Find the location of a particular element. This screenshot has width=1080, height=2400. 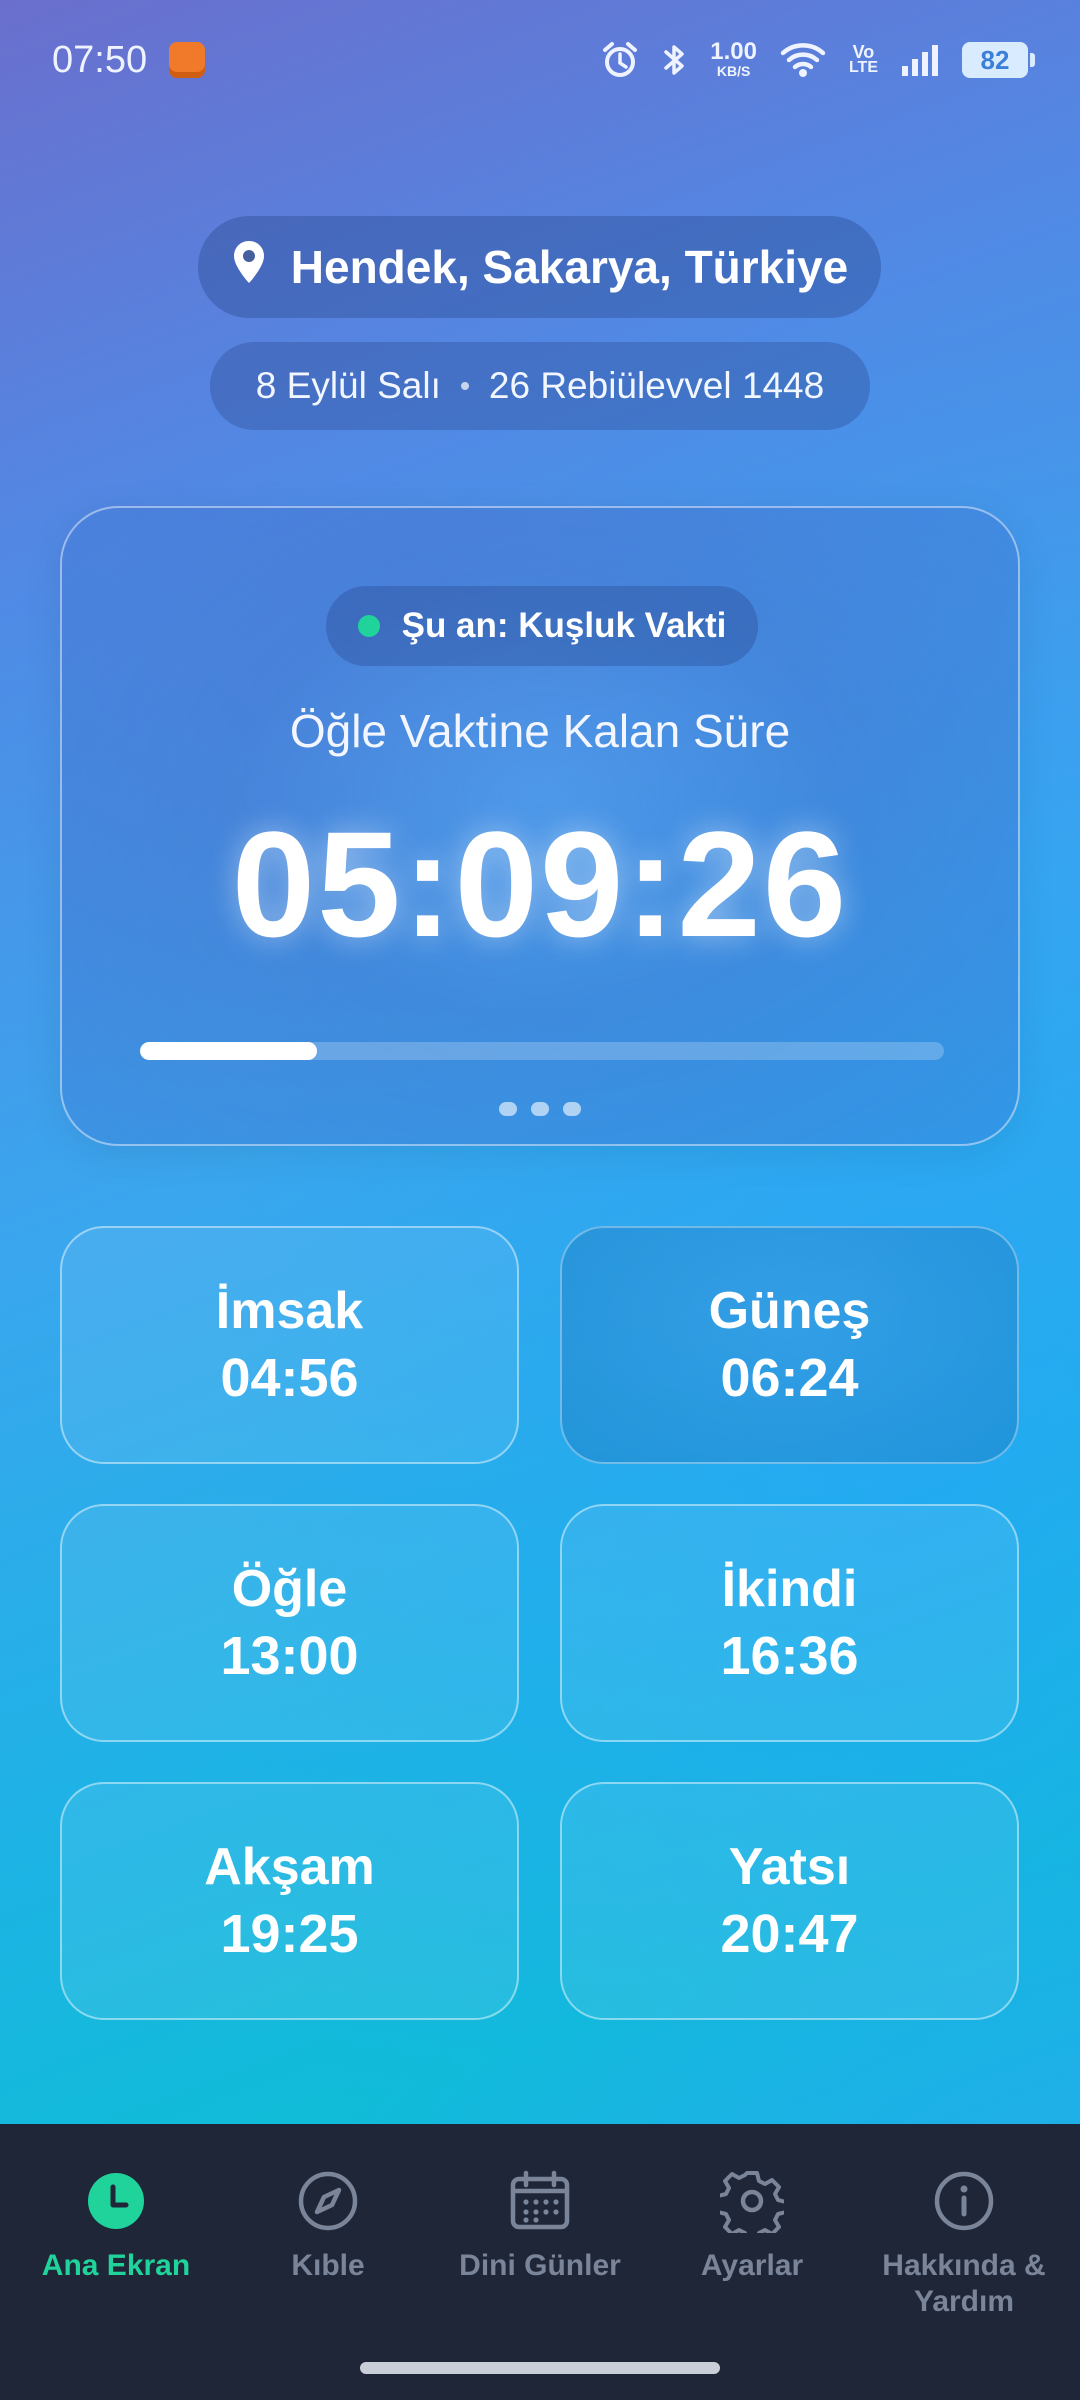

prayer-time: 04:56 is located at coordinates (289, 1378).